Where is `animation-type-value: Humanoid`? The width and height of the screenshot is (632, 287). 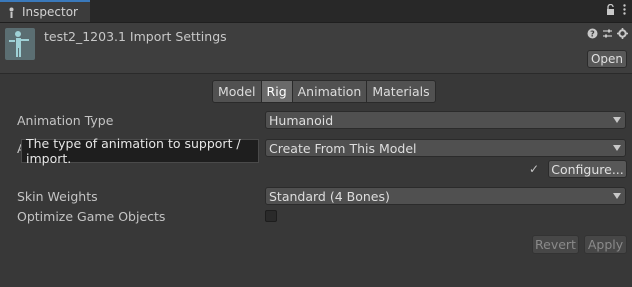
animation-type-value: Humanoid is located at coordinates (301, 120).